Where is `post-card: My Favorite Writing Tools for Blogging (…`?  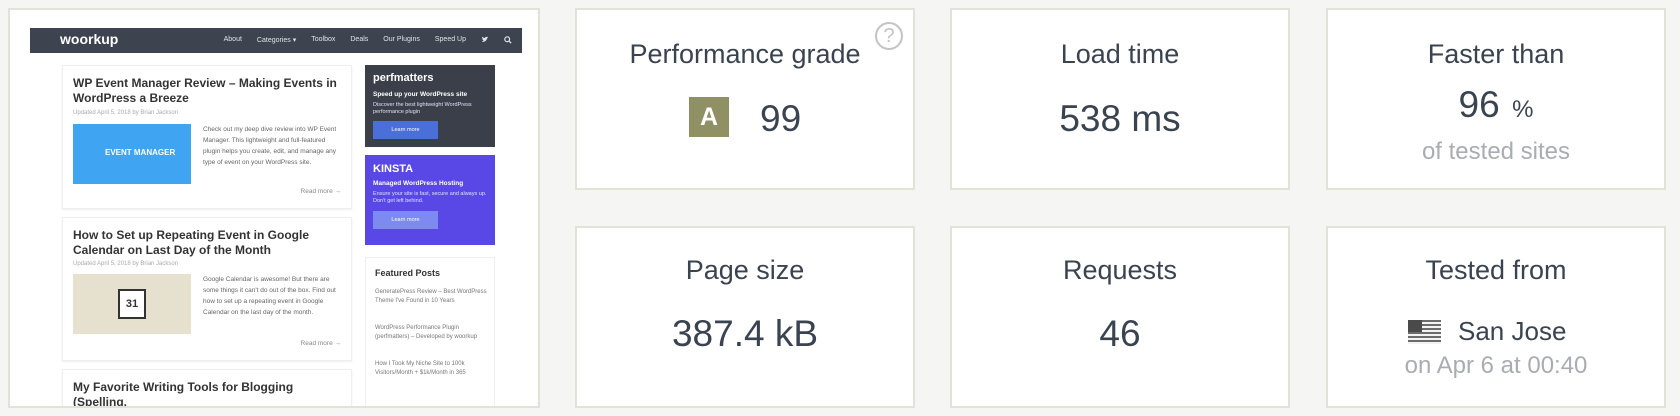
post-card: My Favorite Writing Tools for Blogging (… is located at coordinates (207, 388).